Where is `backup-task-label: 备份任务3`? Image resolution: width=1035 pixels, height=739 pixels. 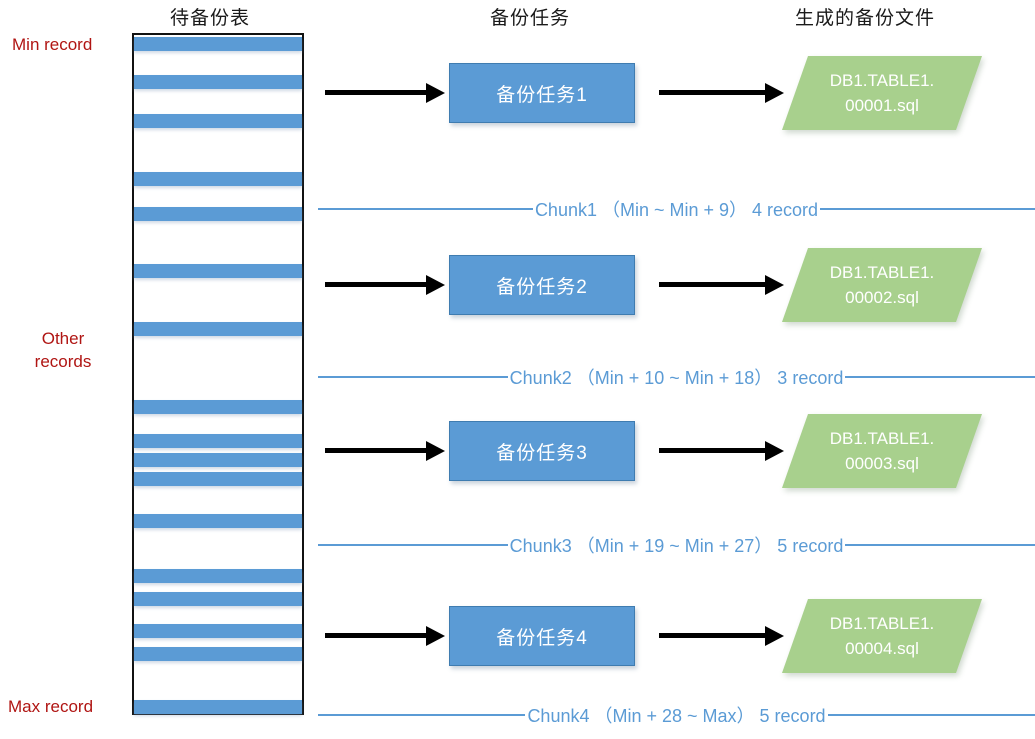 backup-task-label: 备份任务3 is located at coordinates (542, 453).